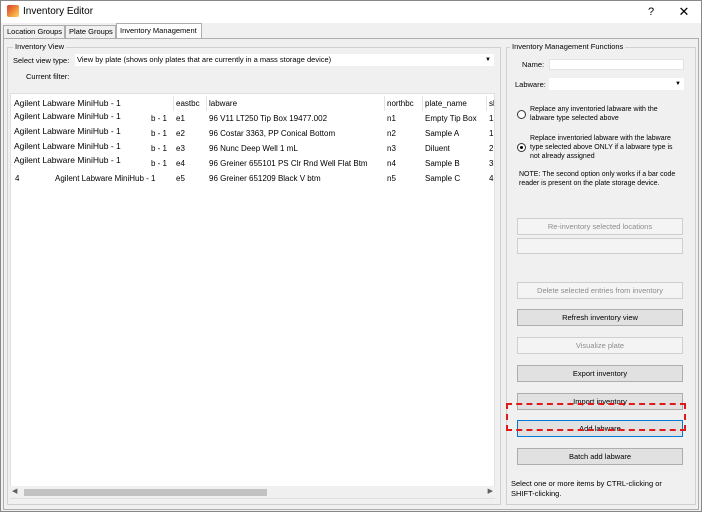  Describe the element at coordinates (491, 163) in the screenshot. I see `cell-sl: 3` at that location.